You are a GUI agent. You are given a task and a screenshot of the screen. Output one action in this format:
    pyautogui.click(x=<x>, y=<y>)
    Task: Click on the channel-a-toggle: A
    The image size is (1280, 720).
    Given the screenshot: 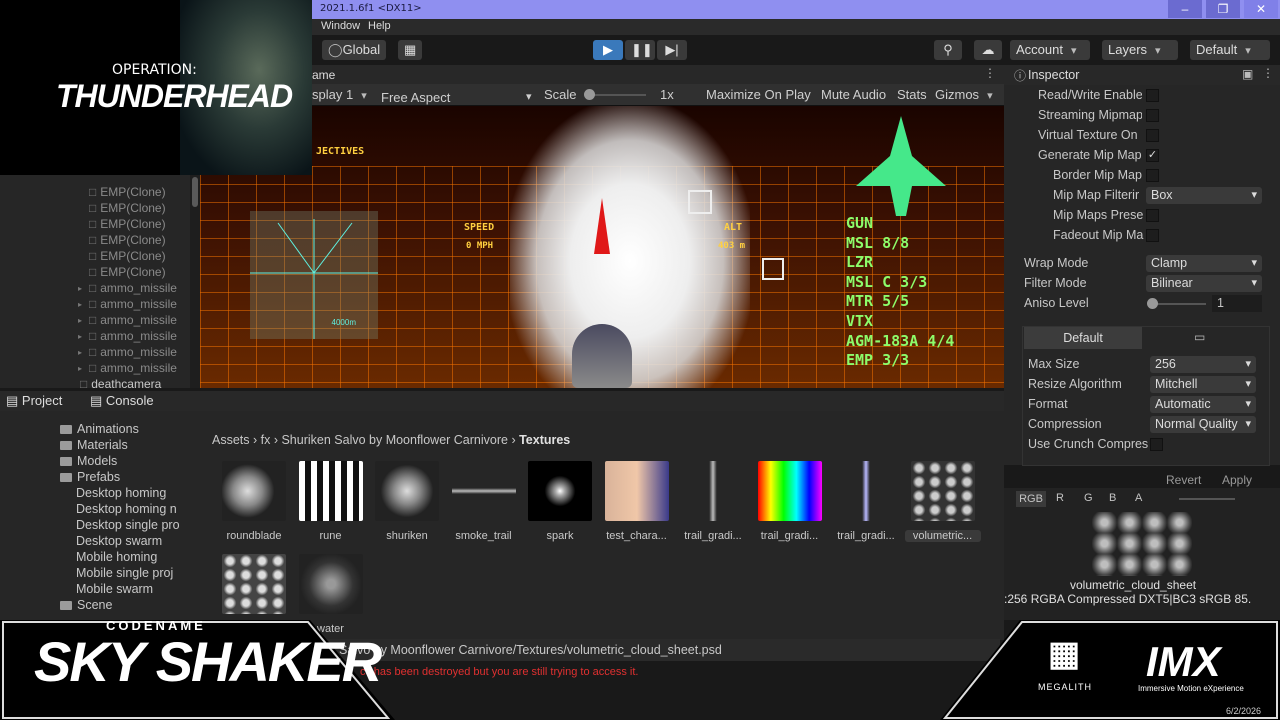 What is the action you would take?
    pyautogui.click(x=1138, y=498)
    